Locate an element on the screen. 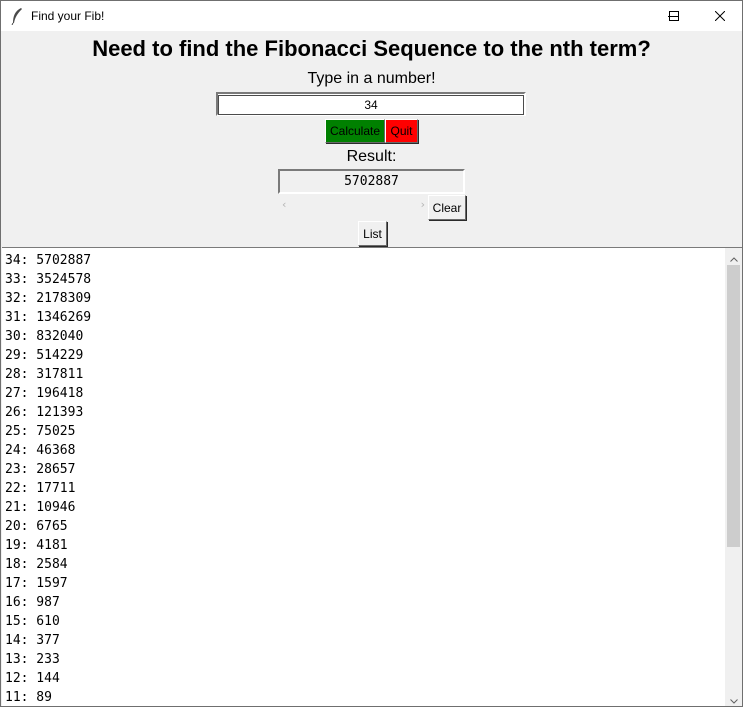 The width and height of the screenshot is (743, 707). list-item: 17: 1597 is located at coordinates (365, 583).